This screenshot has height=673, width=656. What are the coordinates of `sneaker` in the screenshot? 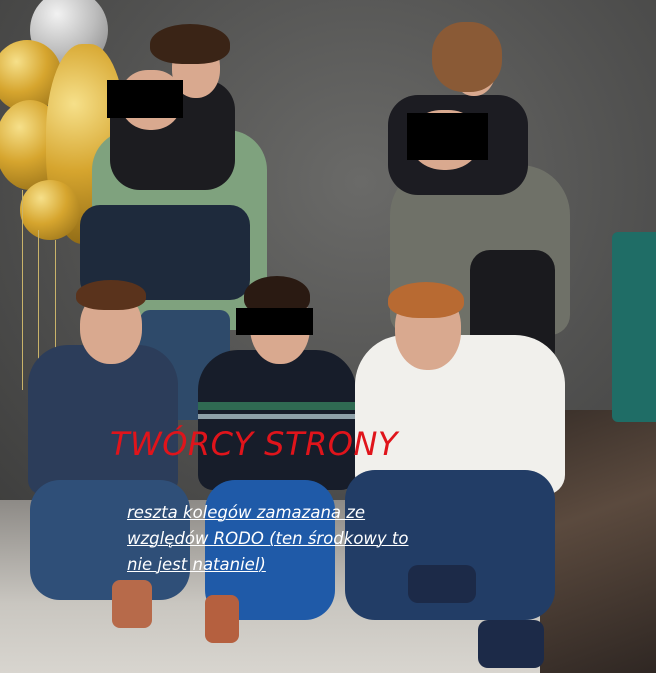 It's located at (511, 644).